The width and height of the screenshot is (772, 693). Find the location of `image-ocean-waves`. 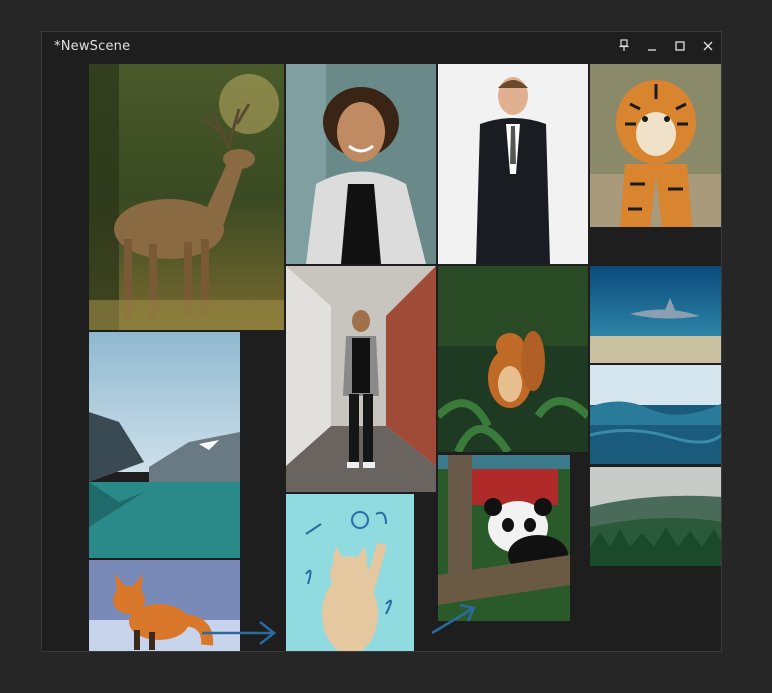

image-ocean-waves is located at coordinates (655, 414).